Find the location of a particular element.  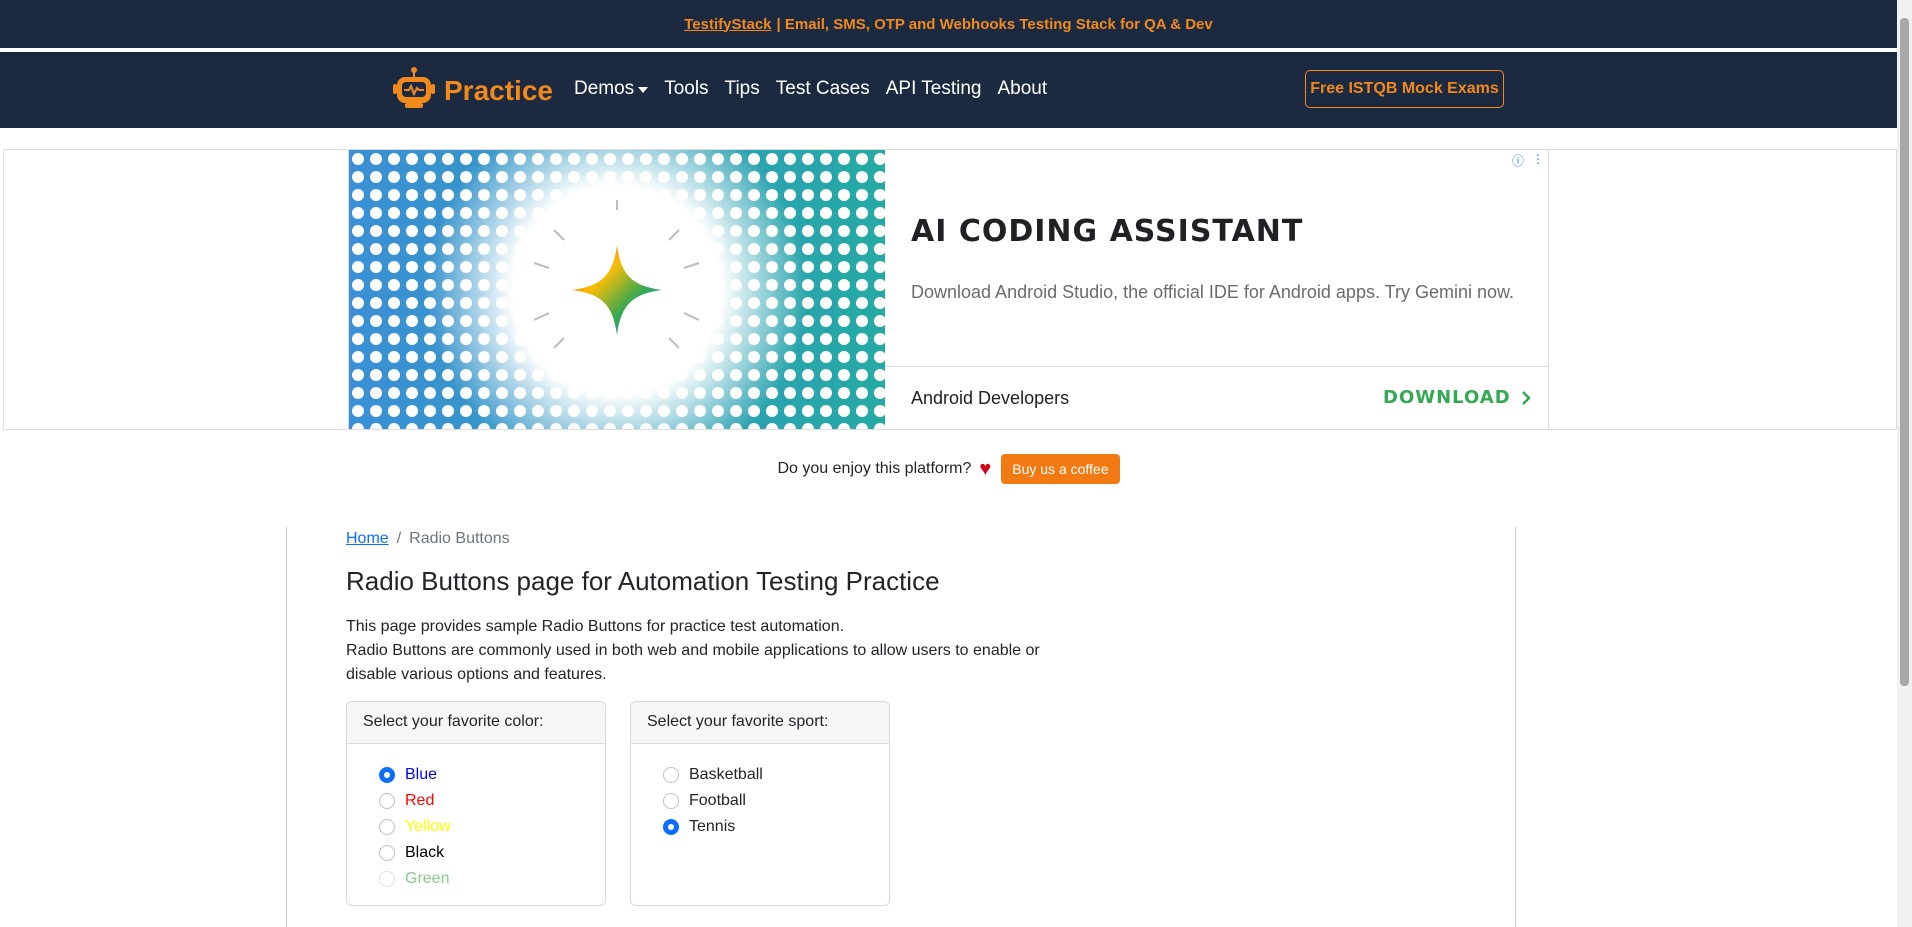

ad-download-button: DOWNLOAD is located at coordinates (1457, 397).